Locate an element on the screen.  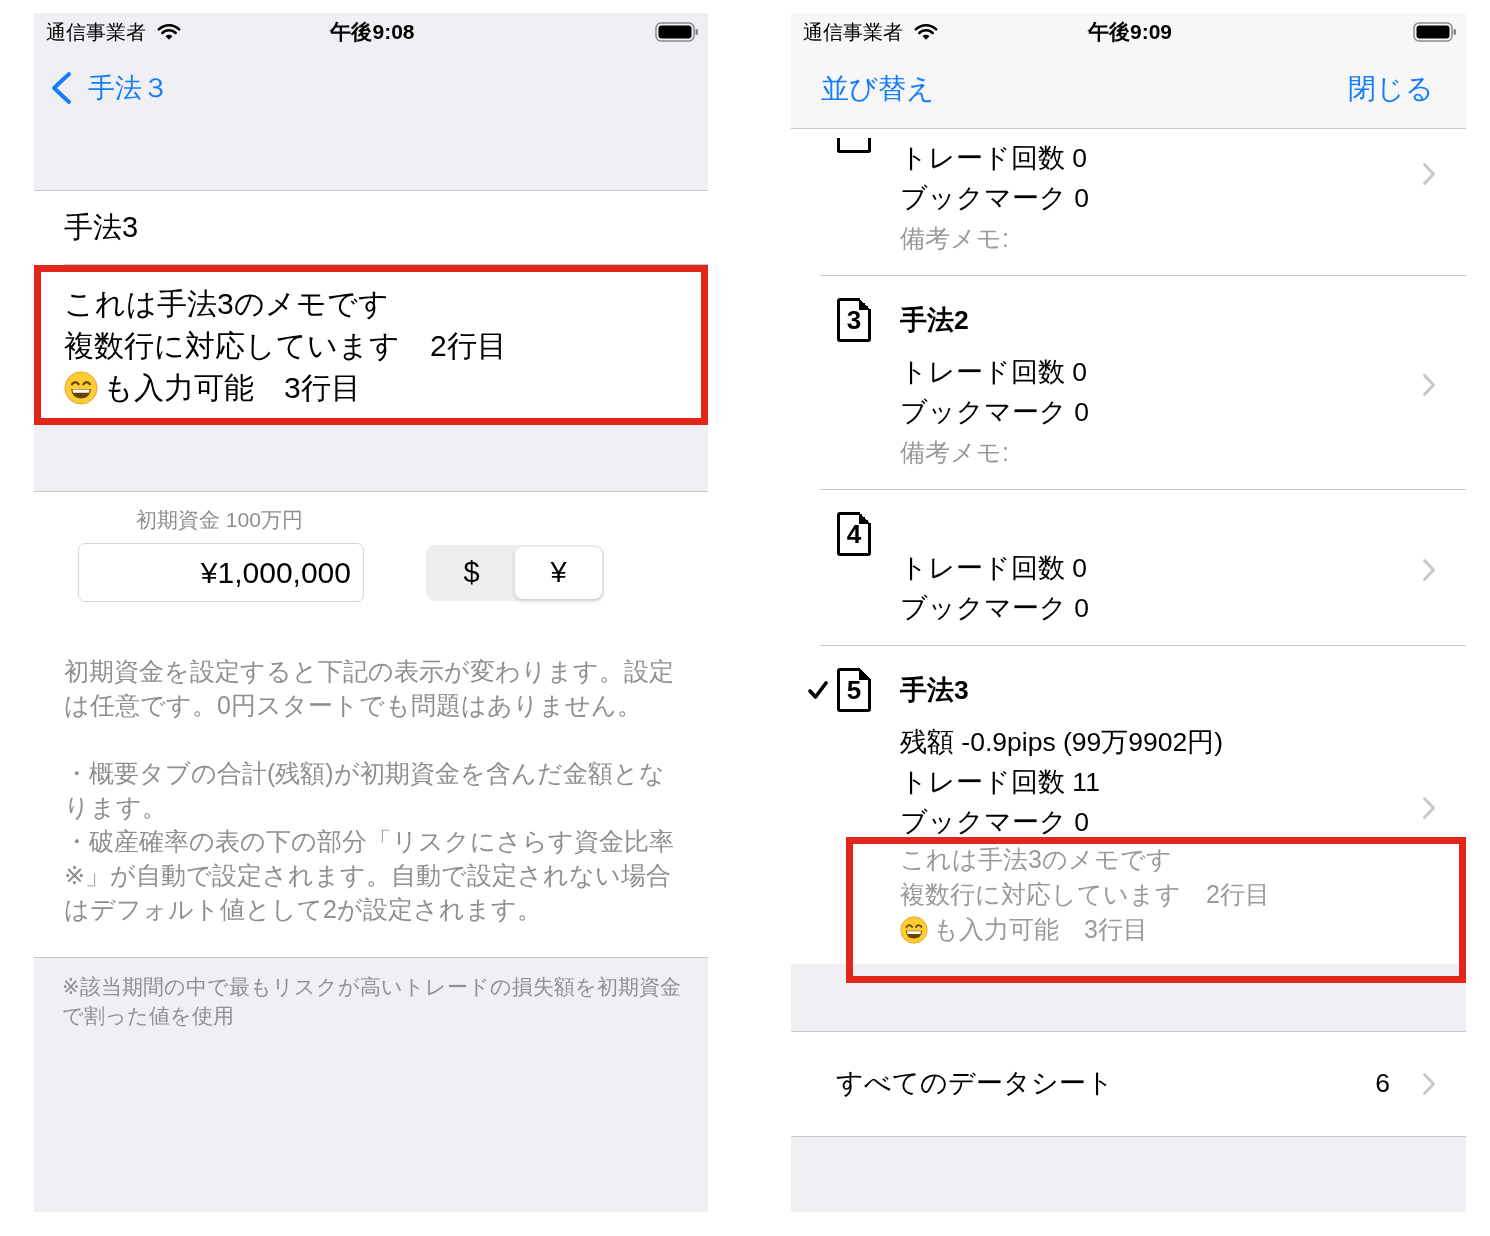
sheet-title: 手法3 is located at coordinates (935, 690).